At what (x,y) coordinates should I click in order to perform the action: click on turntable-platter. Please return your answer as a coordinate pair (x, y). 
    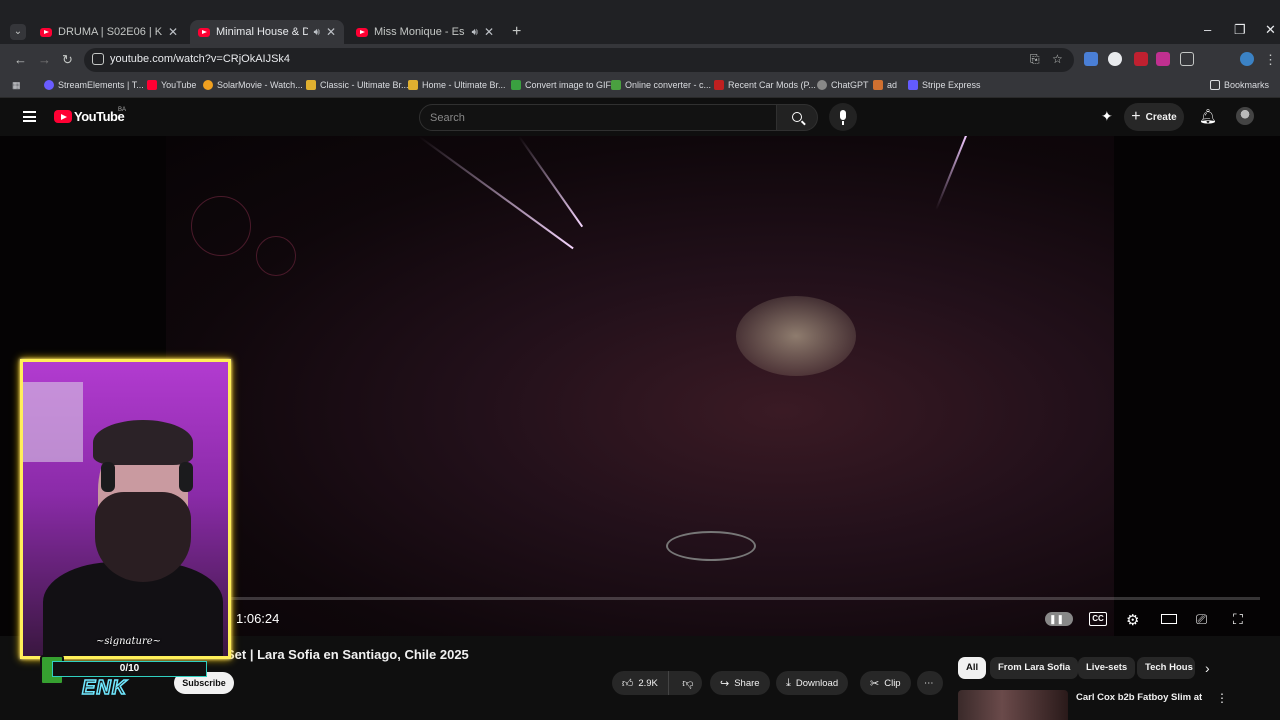
    Looking at the image, I should click on (711, 546).